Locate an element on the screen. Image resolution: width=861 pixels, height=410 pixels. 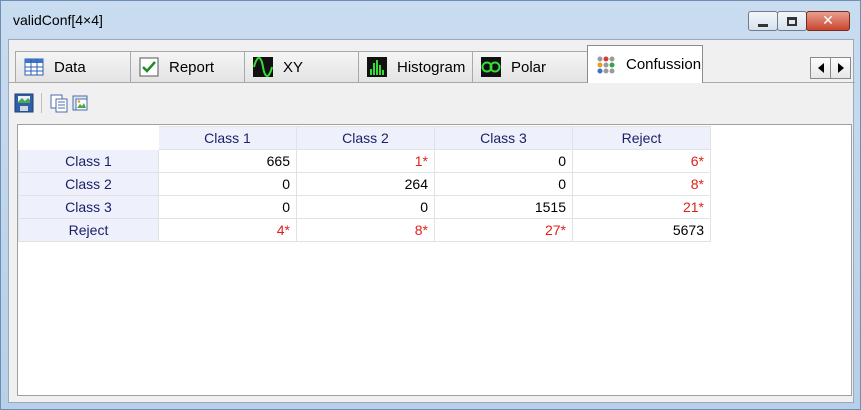
tab-scroll-buttons is located at coordinates (830, 68).